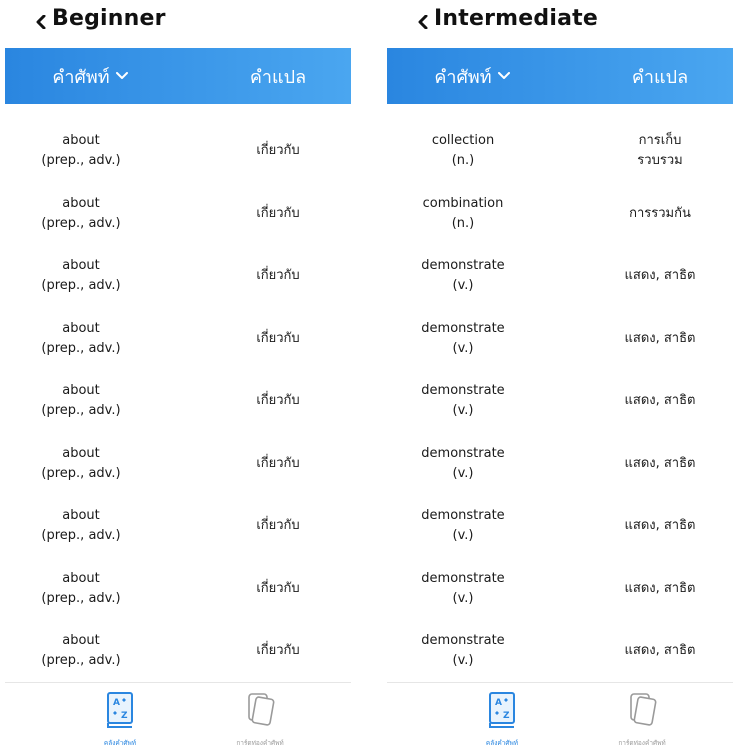 Image resolution: width=756 pixels, height=756 pixels. Describe the element at coordinates (498, 703) in the screenshot. I see `svg-text: A` at that location.